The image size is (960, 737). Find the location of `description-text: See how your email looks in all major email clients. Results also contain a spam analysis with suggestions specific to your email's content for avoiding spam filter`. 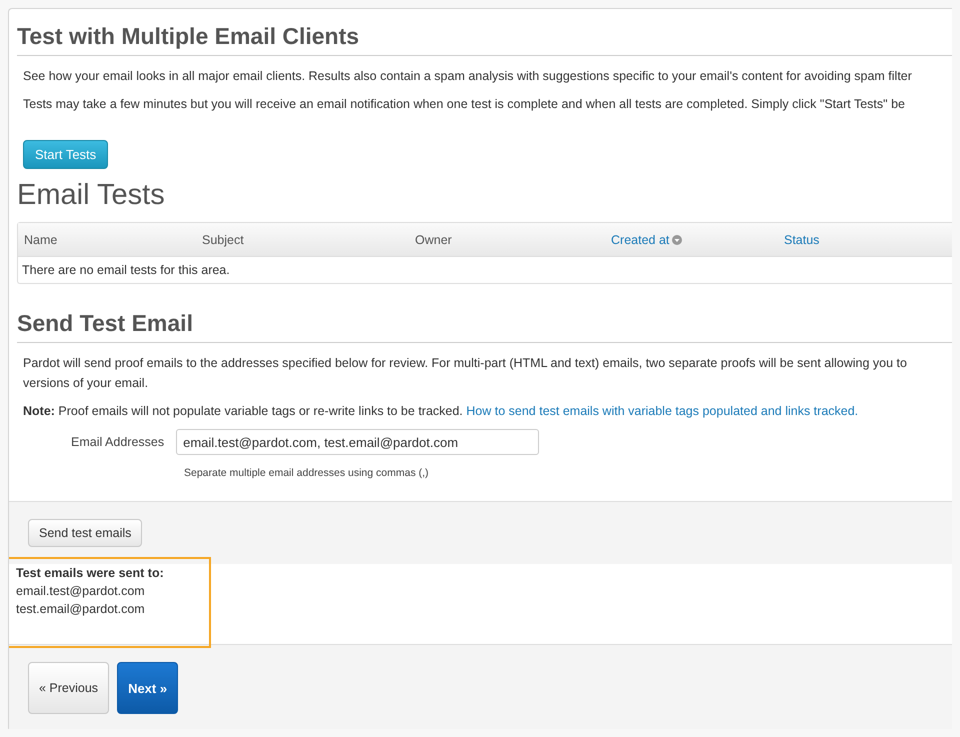

description-text: See how your email looks in all major email clients. Results also contain a spam analysis with suggestions specific to your email's content for avoiding spam filter is located at coordinates (467, 76).